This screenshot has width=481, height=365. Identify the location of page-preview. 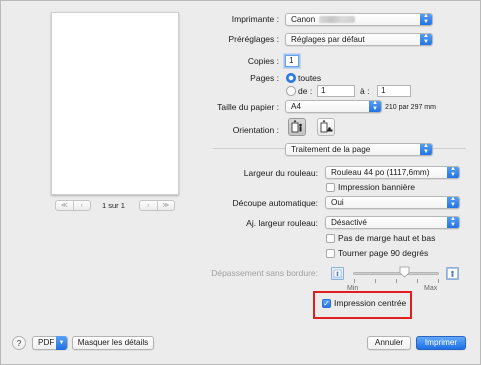
(115, 103).